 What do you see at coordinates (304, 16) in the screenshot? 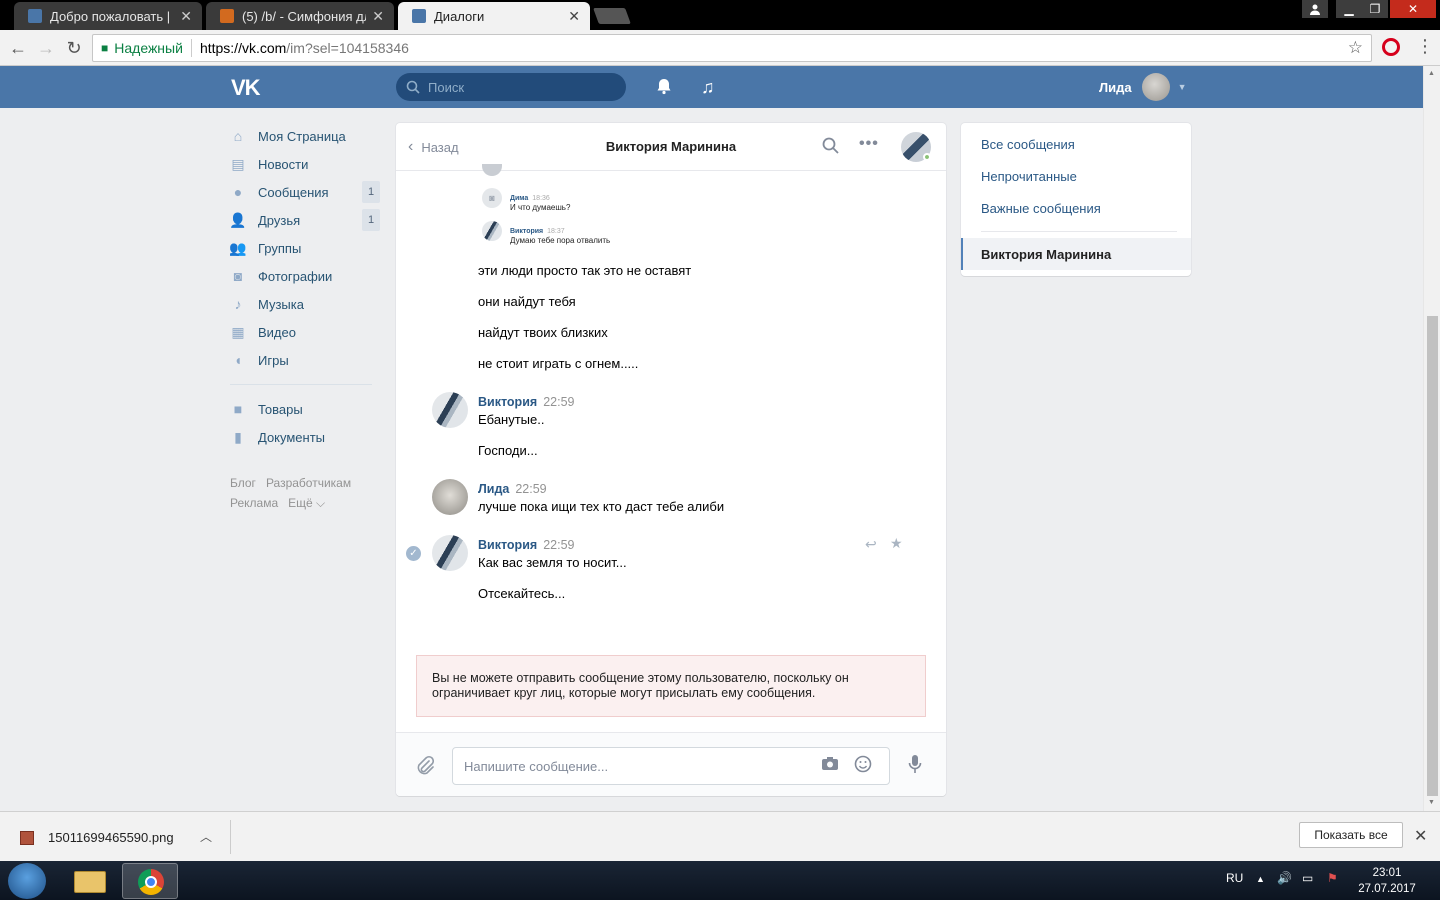
I see `tab-title: (5) /b/ - Симфония для` at bounding box center [304, 16].